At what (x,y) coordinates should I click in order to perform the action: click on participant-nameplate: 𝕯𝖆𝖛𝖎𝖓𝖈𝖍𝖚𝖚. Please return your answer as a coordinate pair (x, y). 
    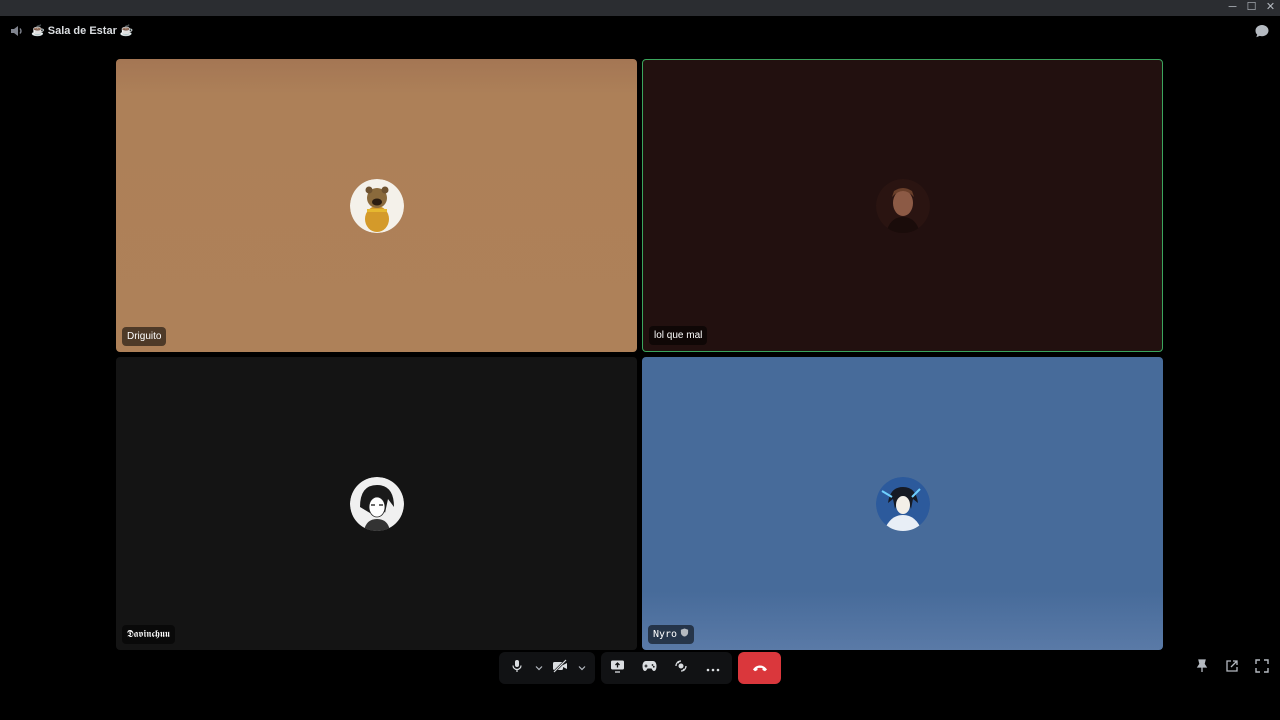
    Looking at the image, I should click on (148, 634).